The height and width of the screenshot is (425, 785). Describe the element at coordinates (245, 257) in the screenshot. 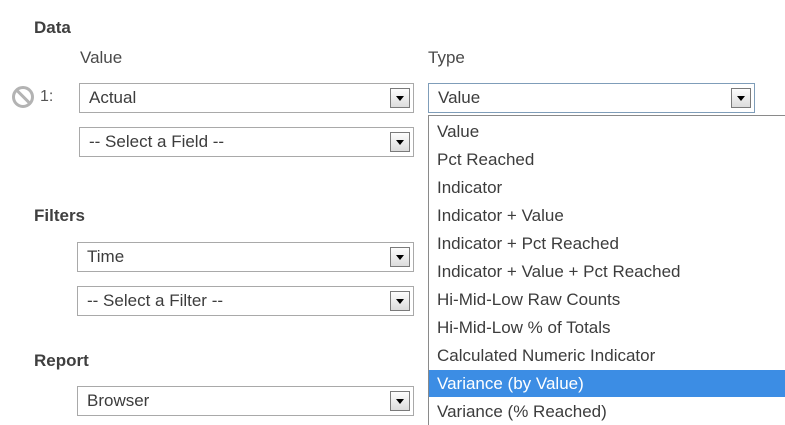

I see `filter-select: Time` at that location.